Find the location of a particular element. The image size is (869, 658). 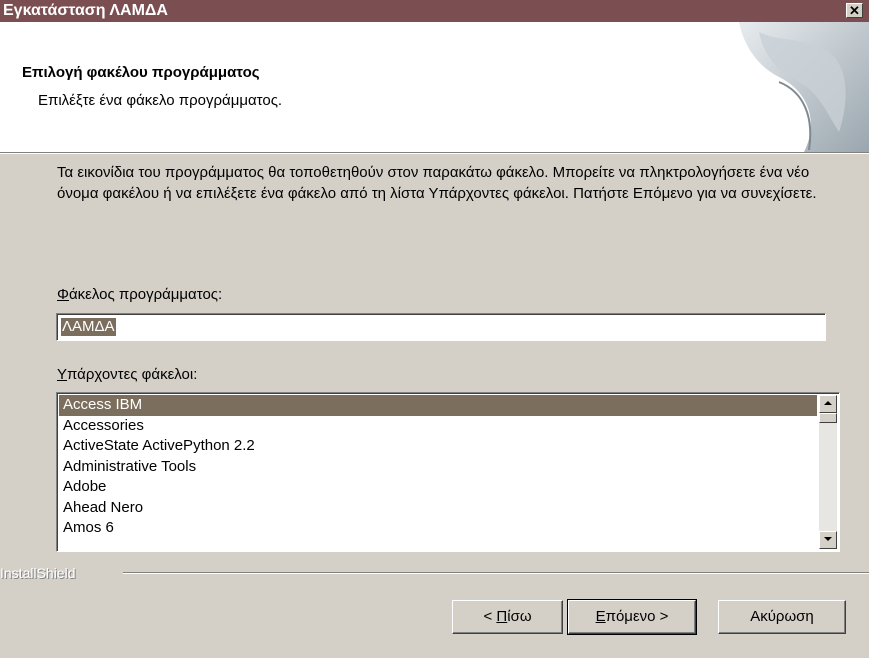

program-folder-value: ΛΑΜΔΑ is located at coordinates (88, 327).